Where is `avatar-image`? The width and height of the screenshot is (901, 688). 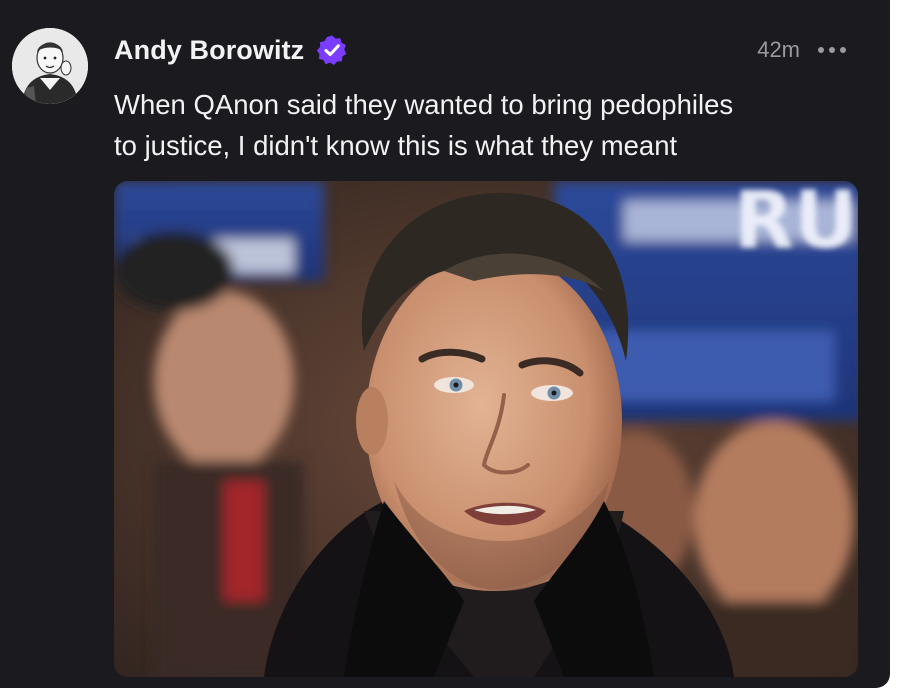 avatar-image is located at coordinates (50, 66).